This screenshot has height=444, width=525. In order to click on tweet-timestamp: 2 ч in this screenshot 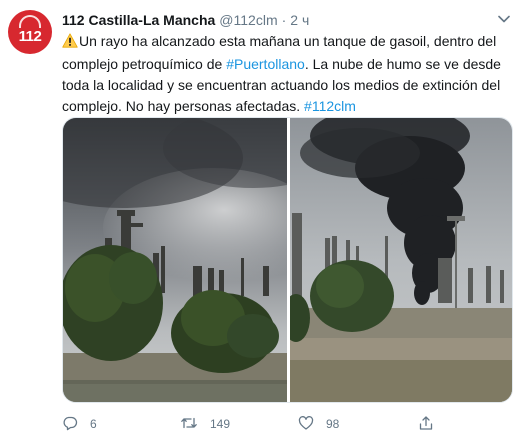, I will do `click(299, 20)`.